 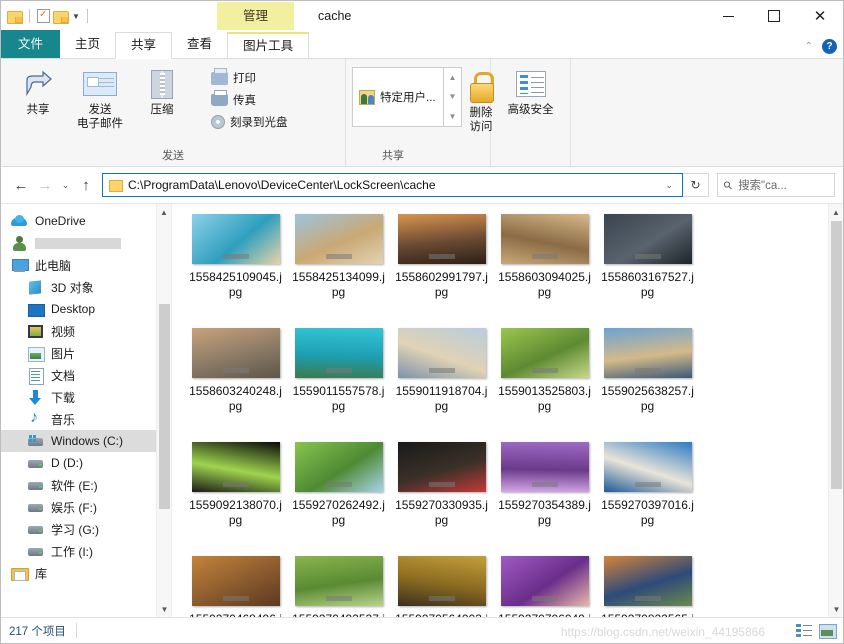 I want to click on specific-users-combo: 特定用户... ▲ ▼ ▼, so click(x=407, y=97).